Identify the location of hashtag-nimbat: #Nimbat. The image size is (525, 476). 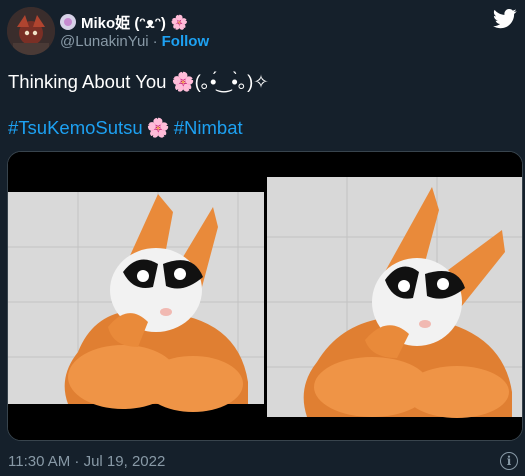
(208, 128).